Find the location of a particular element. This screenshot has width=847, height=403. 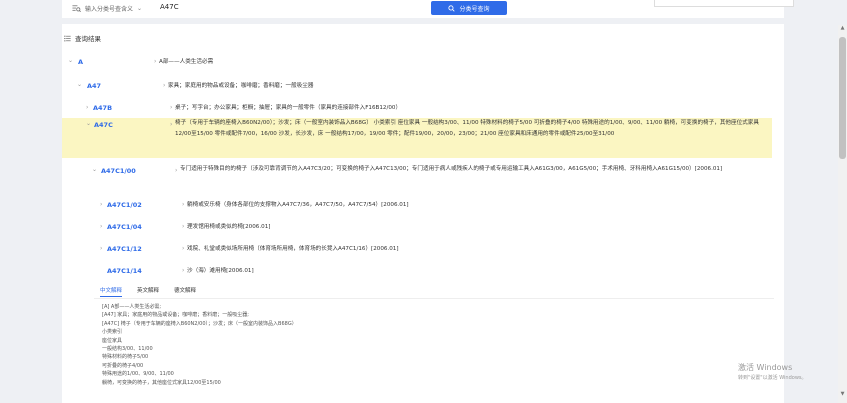

tree-desc: 理发馆用椅或类似的椅[2006.01] is located at coordinates (229, 227).